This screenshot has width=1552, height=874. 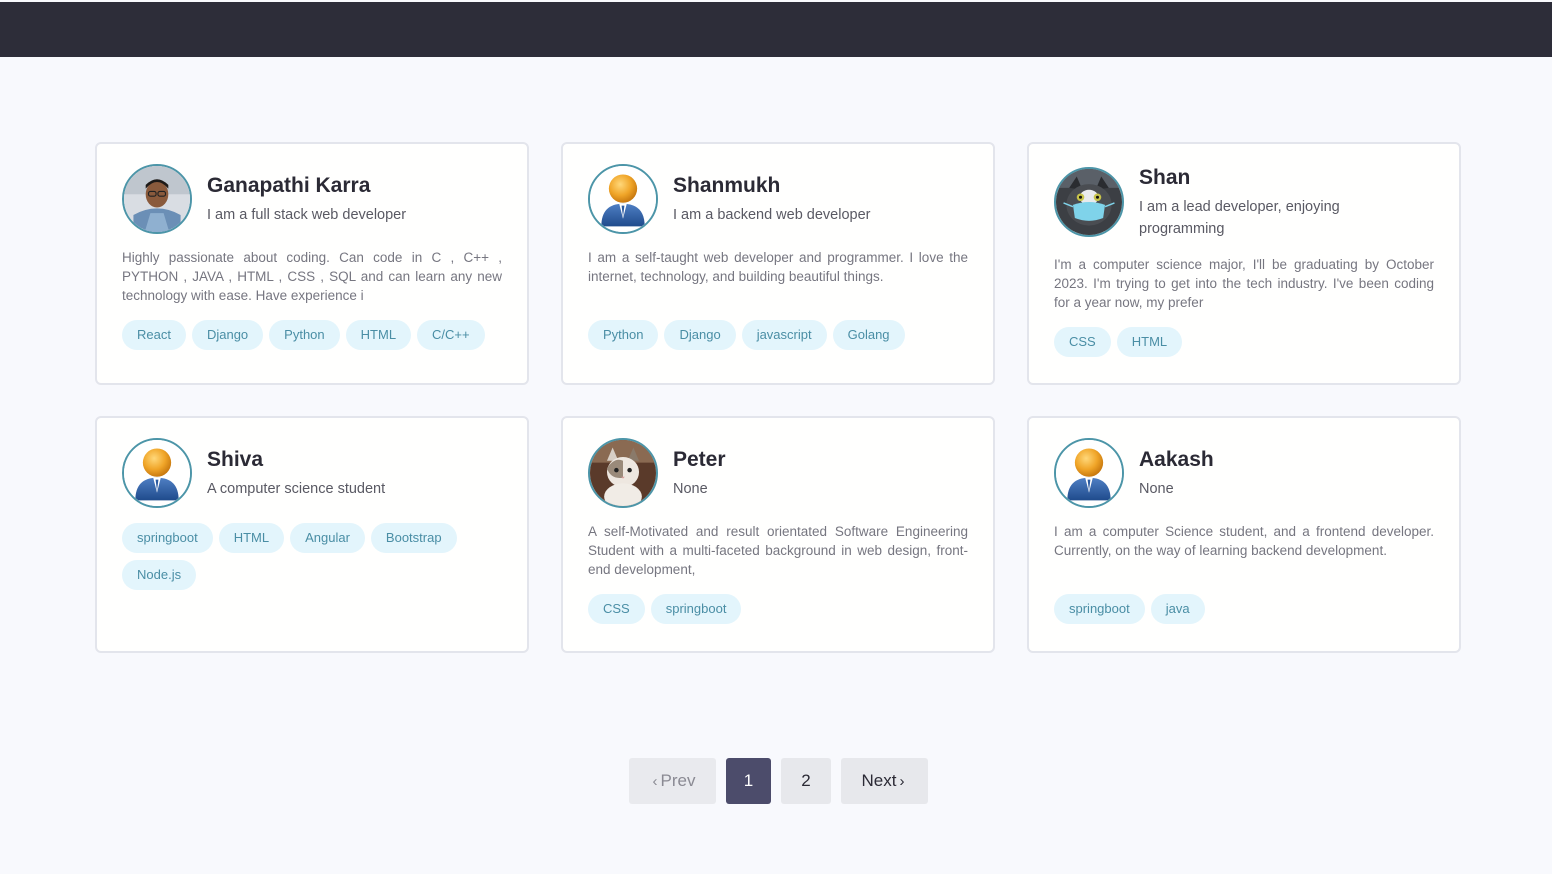 What do you see at coordinates (879, 780) in the screenshot?
I see `next-label: Next` at bounding box center [879, 780].